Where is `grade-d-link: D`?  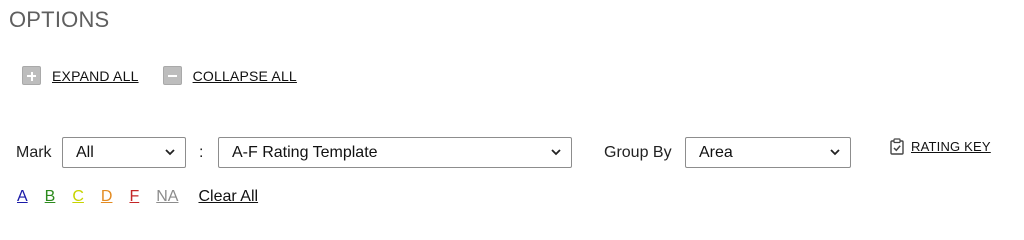
grade-d-link: D is located at coordinates (107, 197).